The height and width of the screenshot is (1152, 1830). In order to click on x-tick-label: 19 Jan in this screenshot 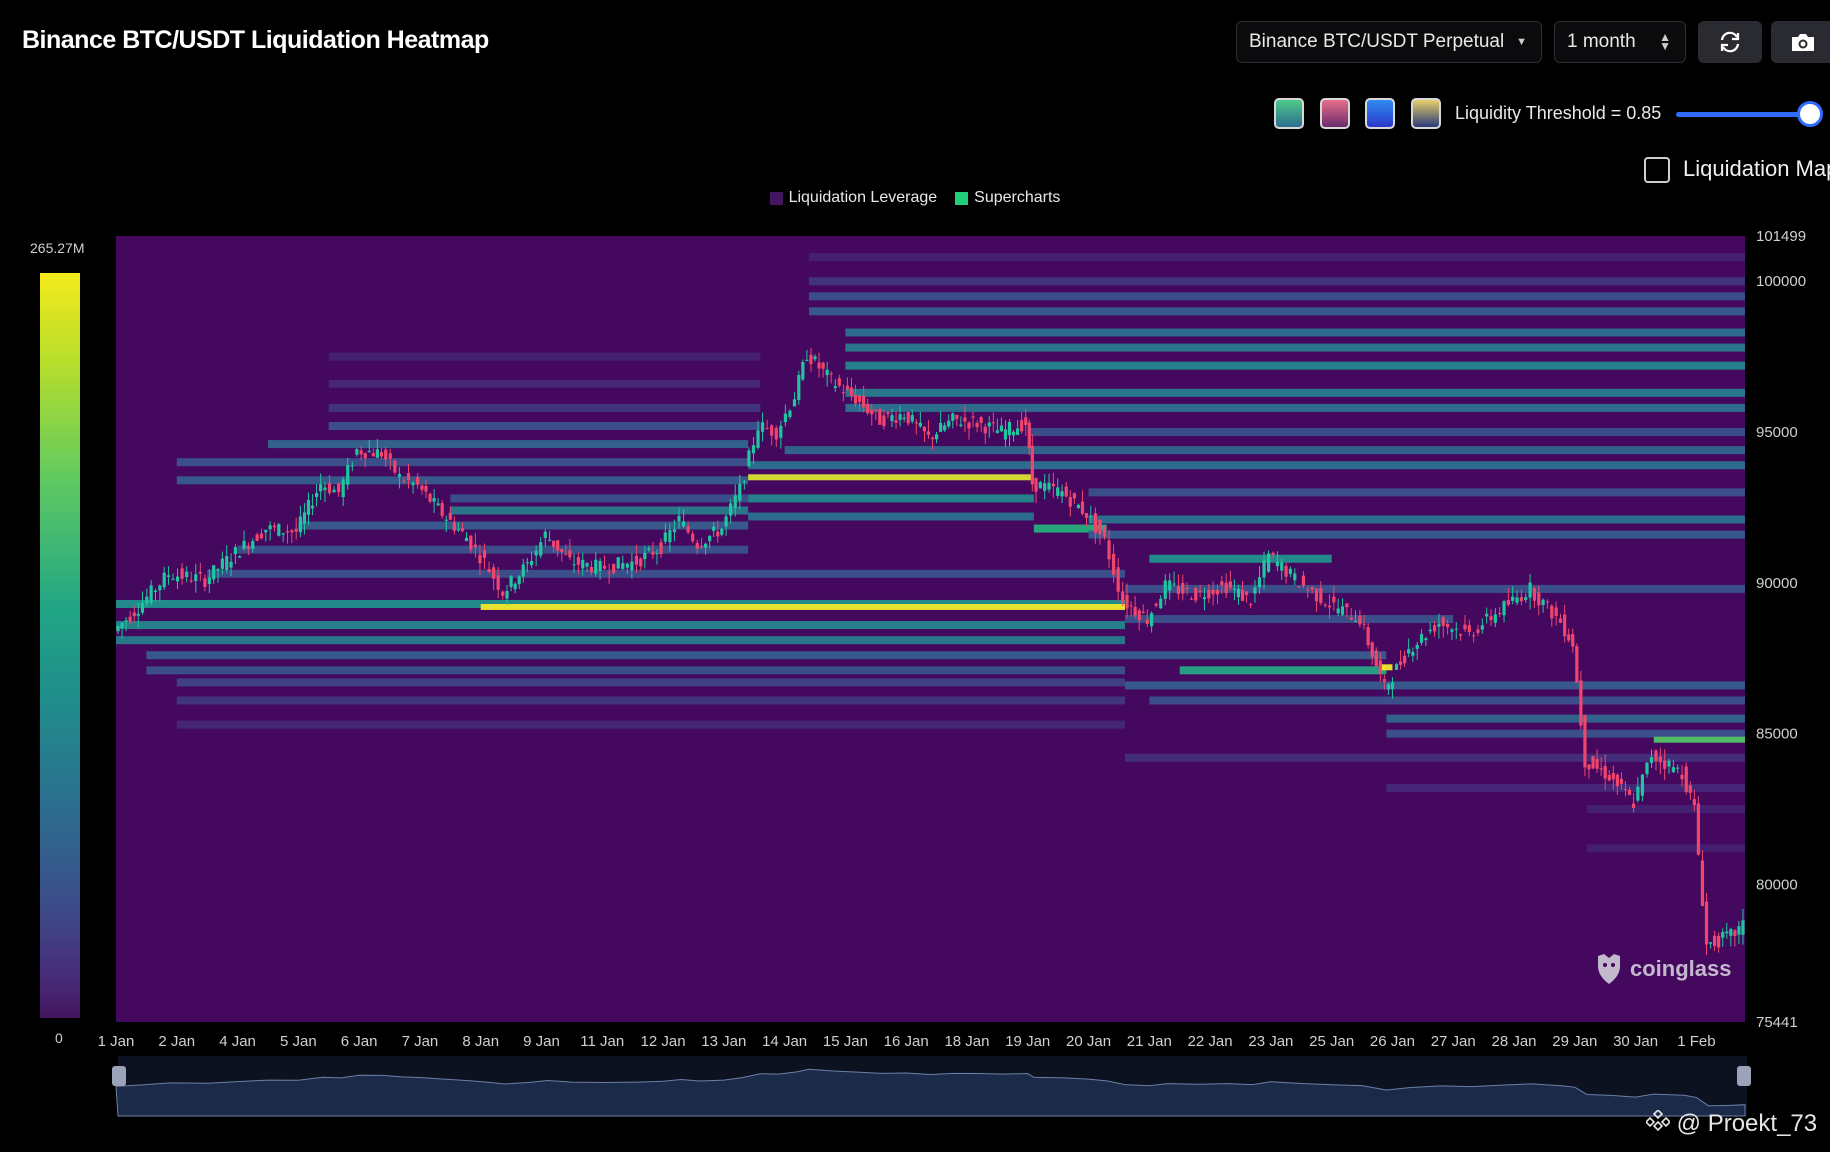, I will do `click(1027, 1041)`.